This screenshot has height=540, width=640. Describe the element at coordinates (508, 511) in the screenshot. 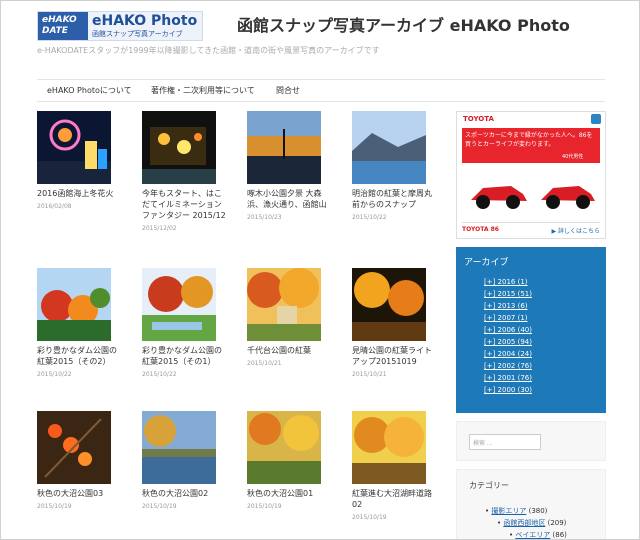

I see `category-link: 撮影エリア` at that location.